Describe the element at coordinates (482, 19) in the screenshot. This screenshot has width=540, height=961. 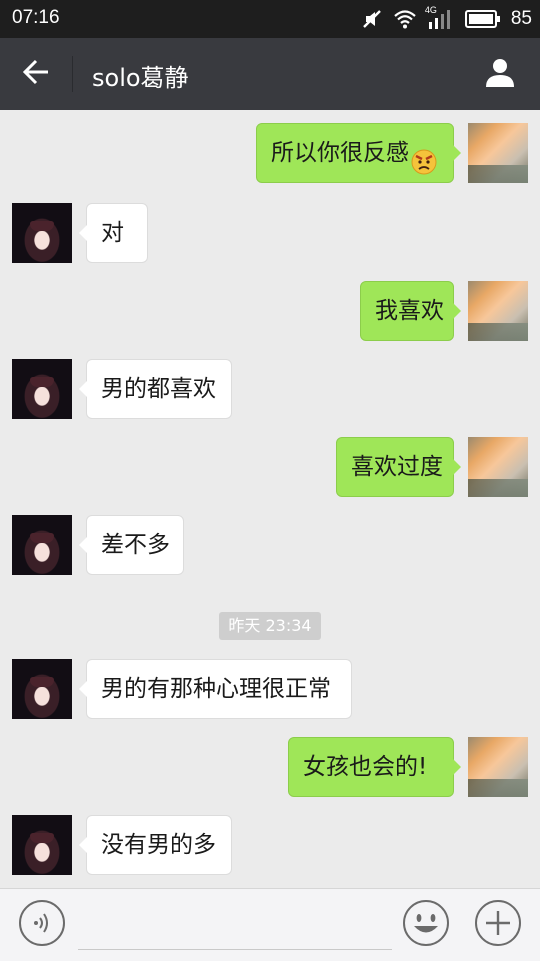
I see `battery-icon` at that location.